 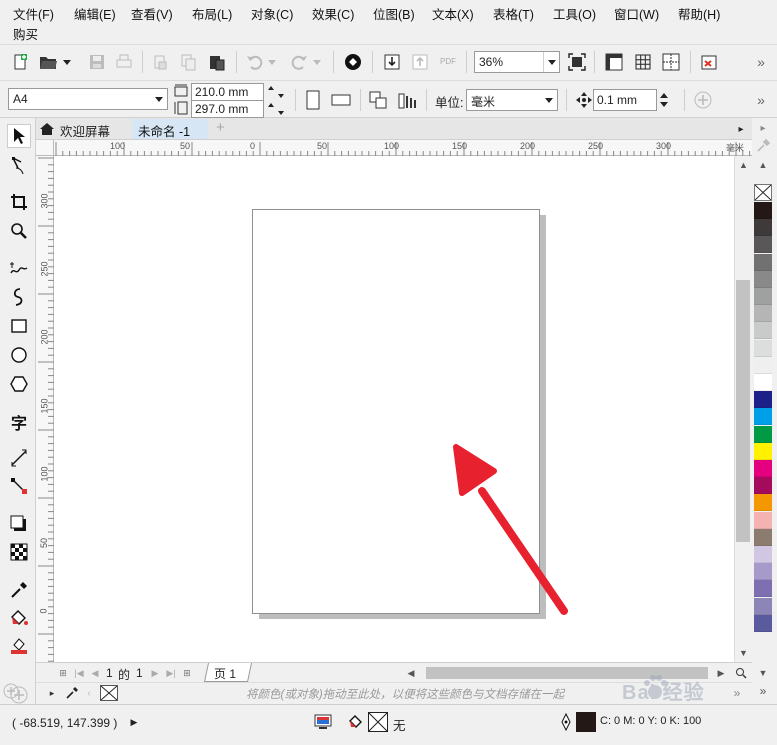 I want to click on unit-select: 毫米, so click(x=512, y=100).